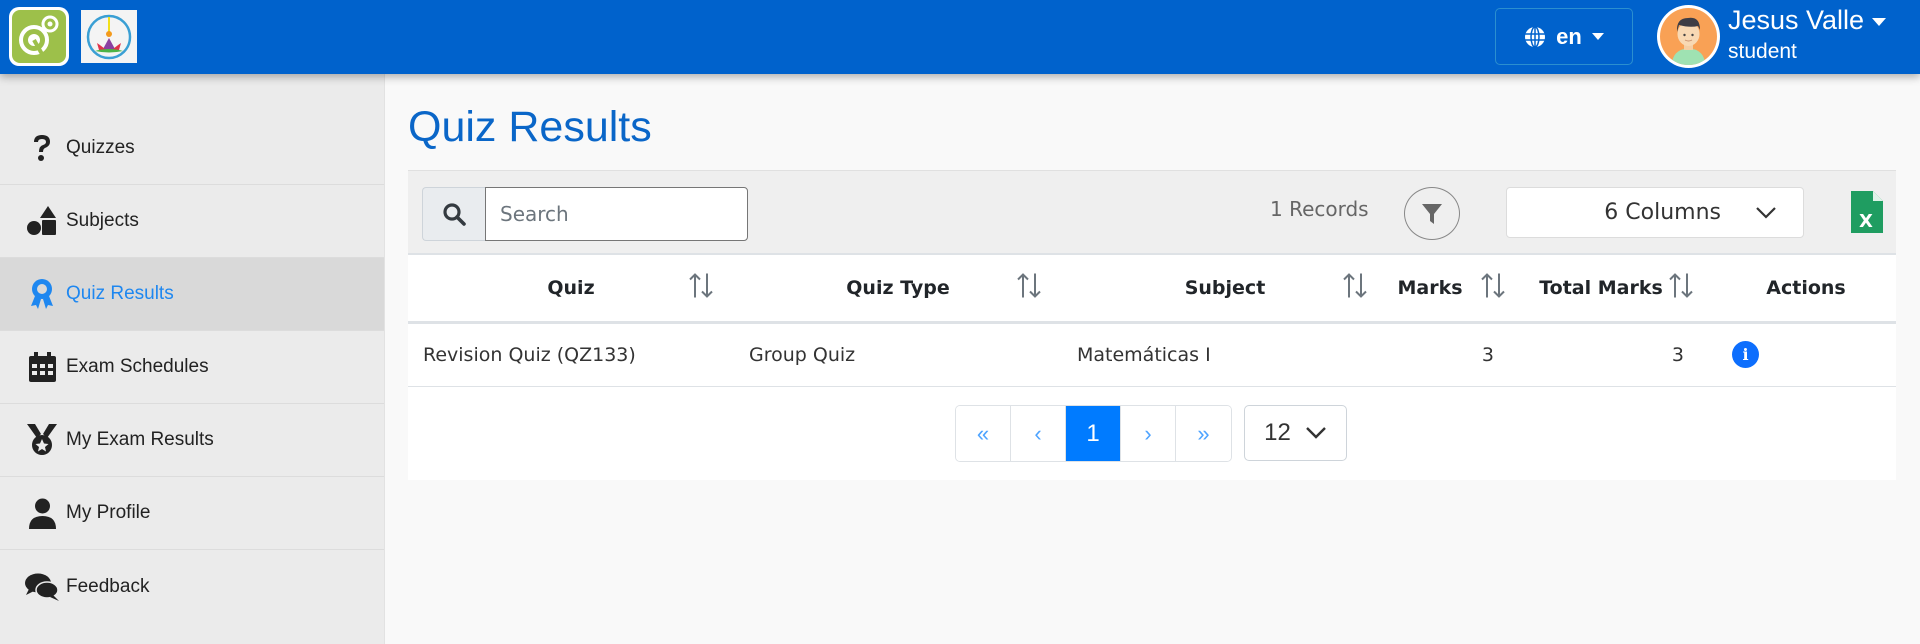  Describe the element at coordinates (42, 513) in the screenshot. I see `user-icon` at that location.